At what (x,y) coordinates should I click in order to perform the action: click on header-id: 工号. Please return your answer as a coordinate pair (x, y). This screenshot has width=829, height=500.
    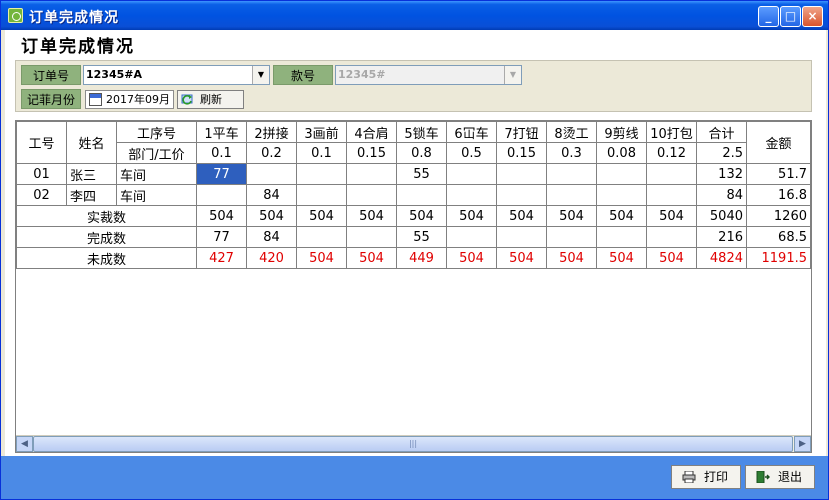
    Looking at the image, I should click on (41, 142).